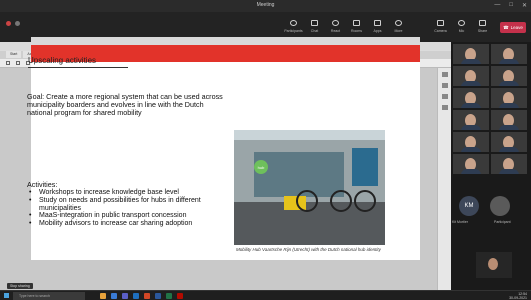  What do you see at coordinates (309, 187) in the screenshot?
I see `mobility-hub-photo: hub` at bounding box center [309, 187].